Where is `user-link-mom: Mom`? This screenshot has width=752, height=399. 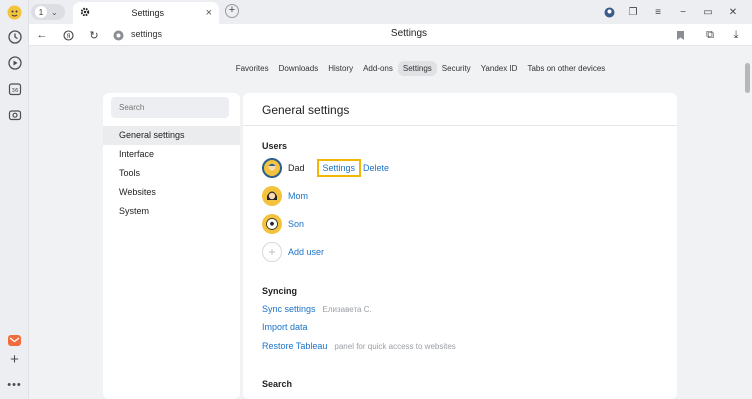 user-link-mom: Mom is located at coordinates (298, 196).